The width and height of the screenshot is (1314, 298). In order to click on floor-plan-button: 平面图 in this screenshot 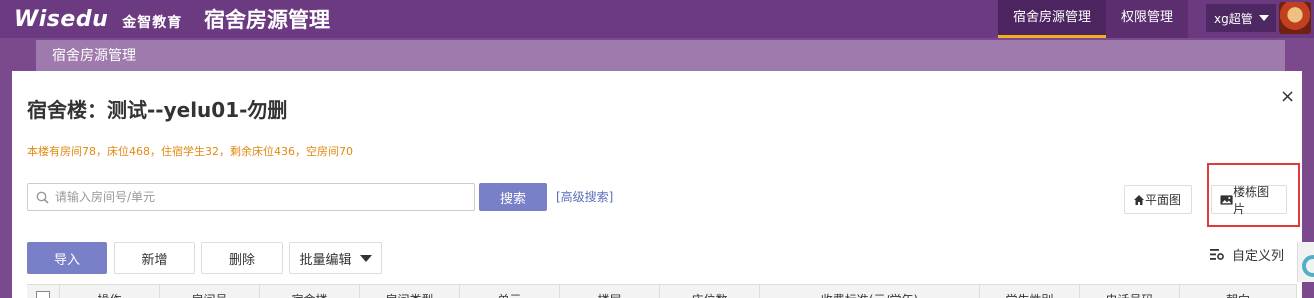, I will do `click(1158, 199)`.